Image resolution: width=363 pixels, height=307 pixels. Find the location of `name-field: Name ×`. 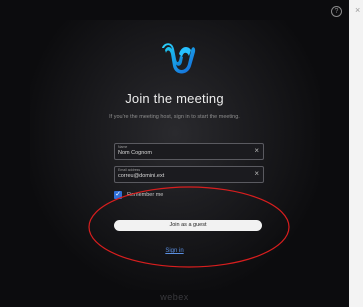

name-field: Name × is located at coordinates (189, 151).